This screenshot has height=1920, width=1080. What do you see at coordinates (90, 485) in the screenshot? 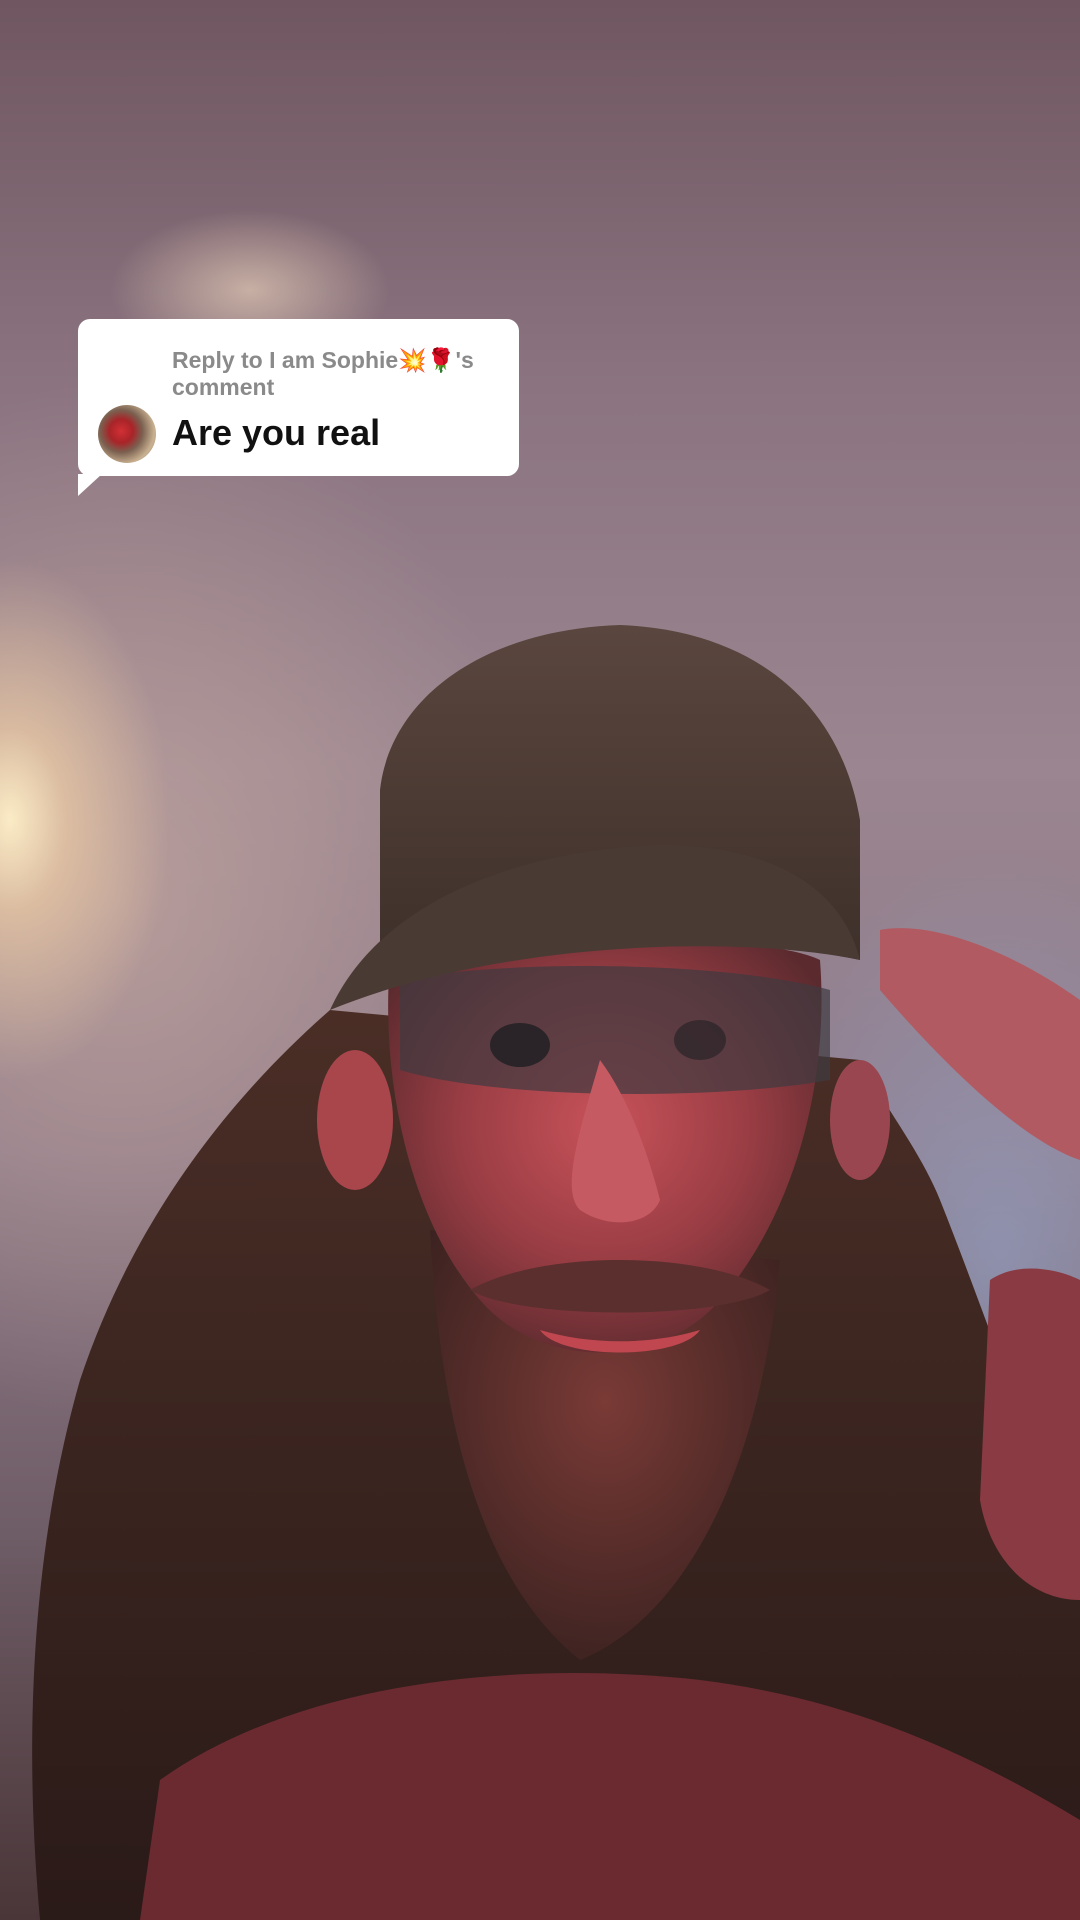
I see `bubble-tail` at bounding box center [90, 485].